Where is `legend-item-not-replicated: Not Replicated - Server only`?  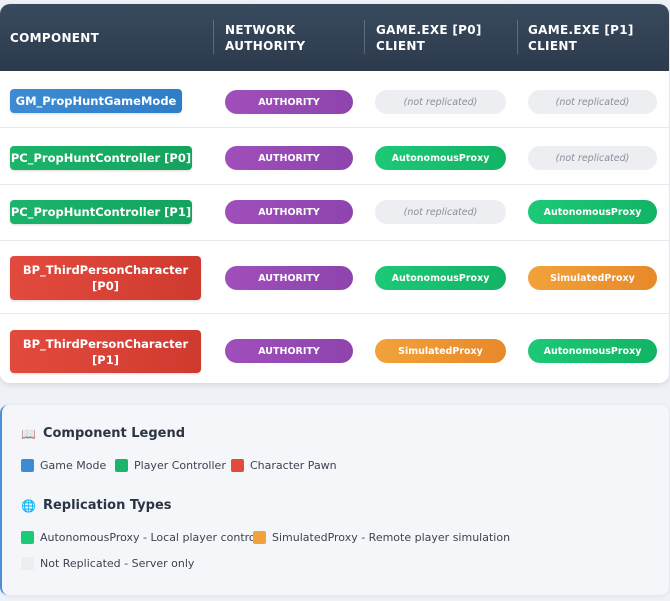 legend-item-not-replicated: Not Replicated - Server only is located at coordinates (107, 563).